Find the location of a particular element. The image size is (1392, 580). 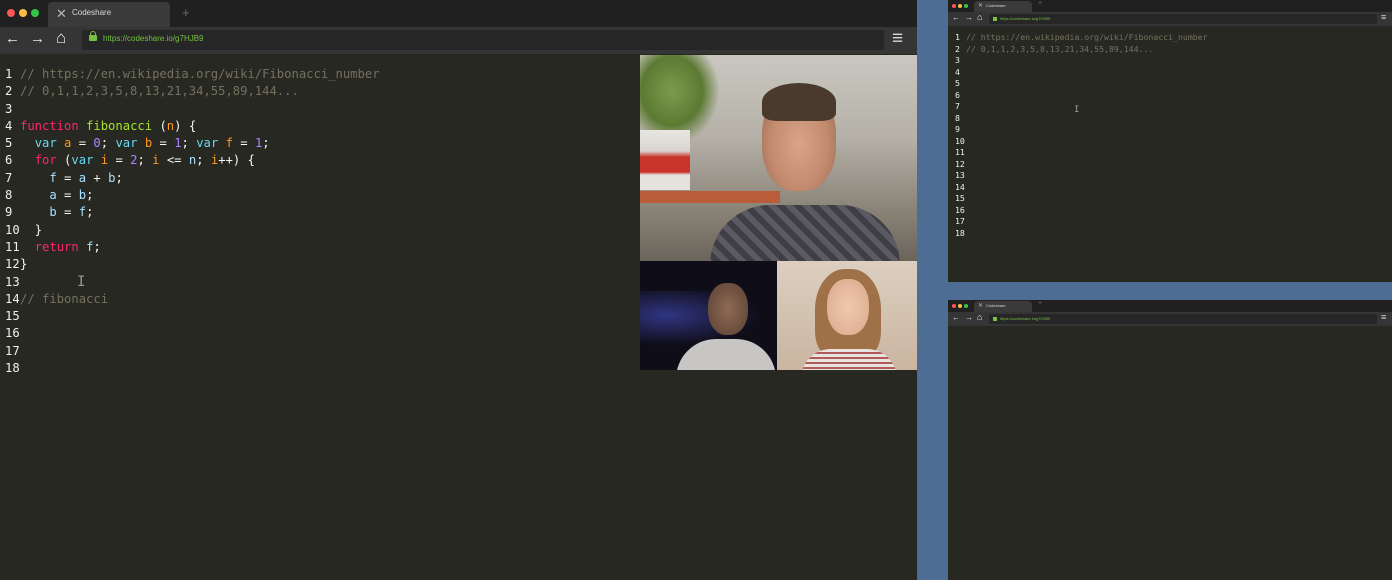

line-number: 14 is located at coordinates (960, 186).